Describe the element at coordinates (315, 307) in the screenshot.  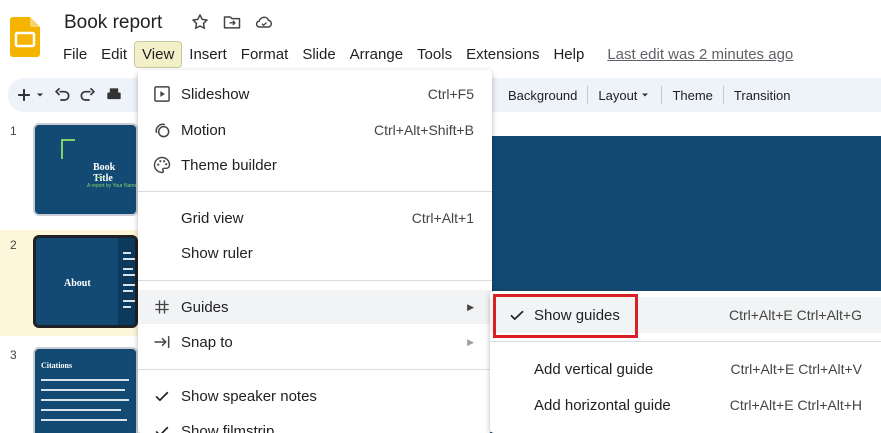
I see `menu-item-guides: Guides ▶` at that location.